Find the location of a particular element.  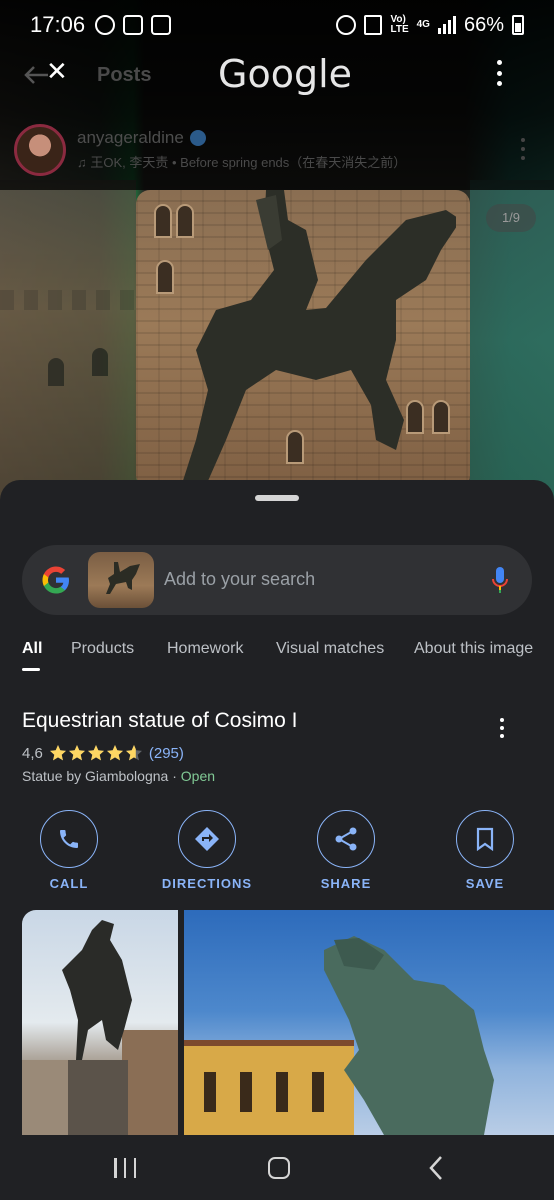

recent-apps-icon is located at coordinates (125, 1168).